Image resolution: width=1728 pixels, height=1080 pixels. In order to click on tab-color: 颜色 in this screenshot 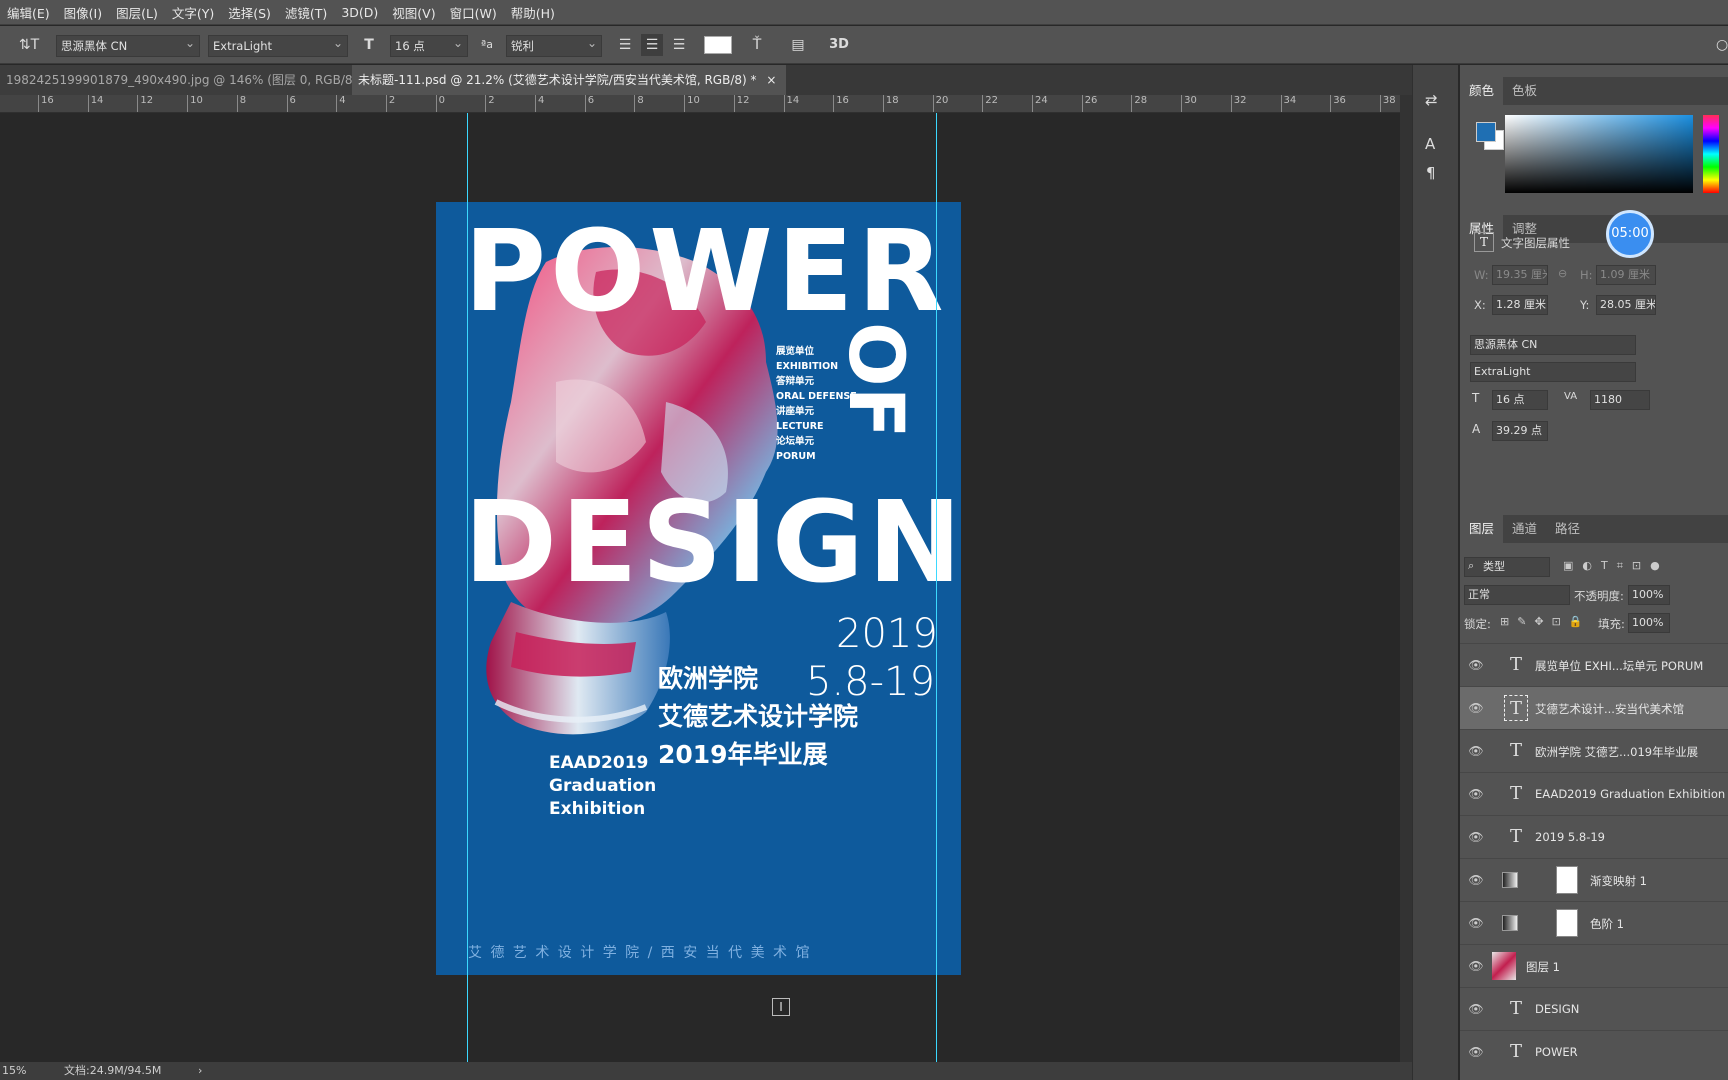, I will do `click(1482, 91)`.